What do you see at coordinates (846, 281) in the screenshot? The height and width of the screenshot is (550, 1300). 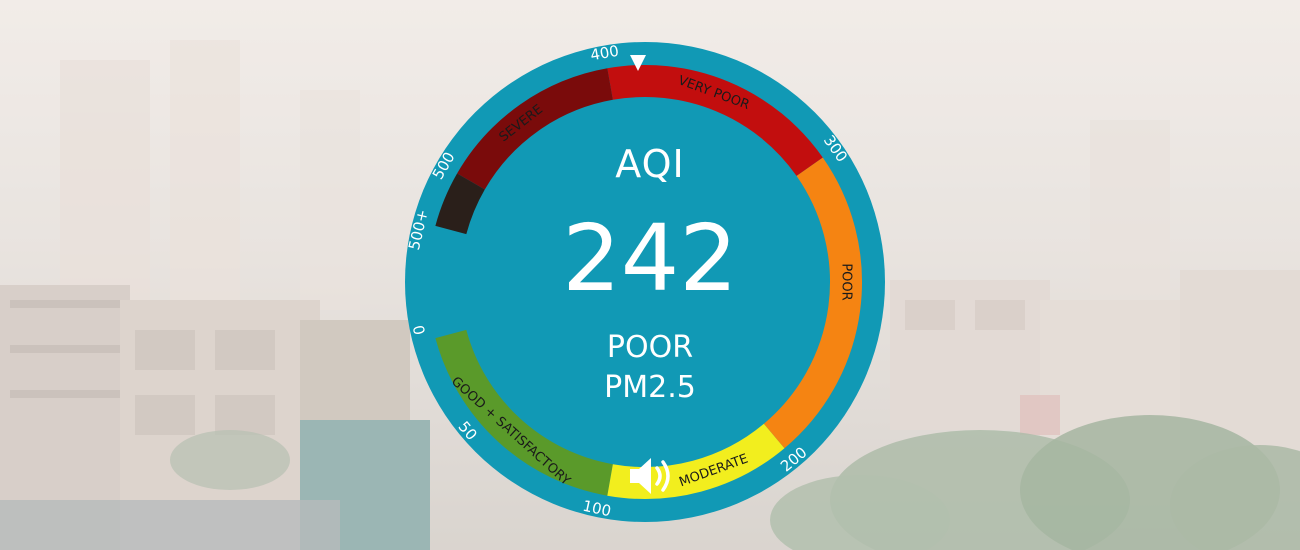 I see `category-label: POOR` at bounding box center [846, 281].